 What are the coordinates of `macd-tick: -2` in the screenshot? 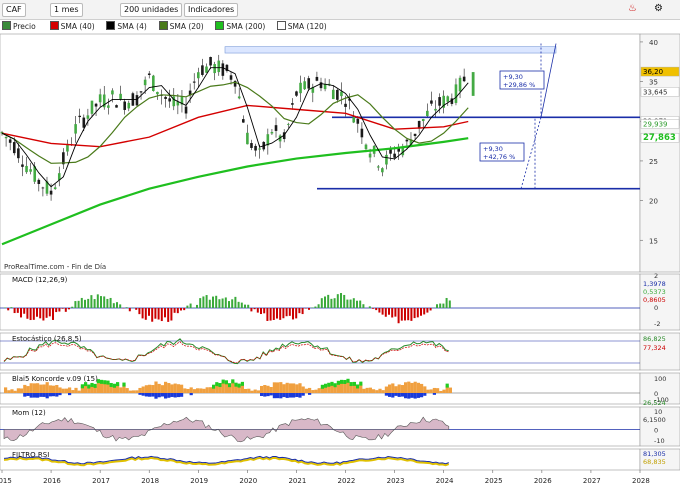 It's located at (657, 324).